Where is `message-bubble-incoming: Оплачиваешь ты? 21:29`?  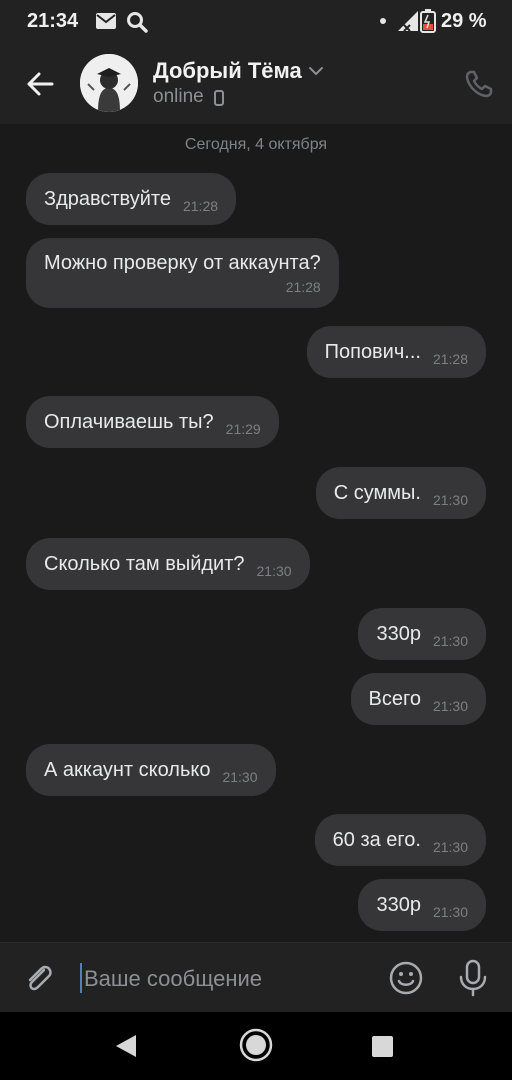 message-bubble-incoming: Оплачиваешь ты? 21:29 is located at coordinates (152, 422).